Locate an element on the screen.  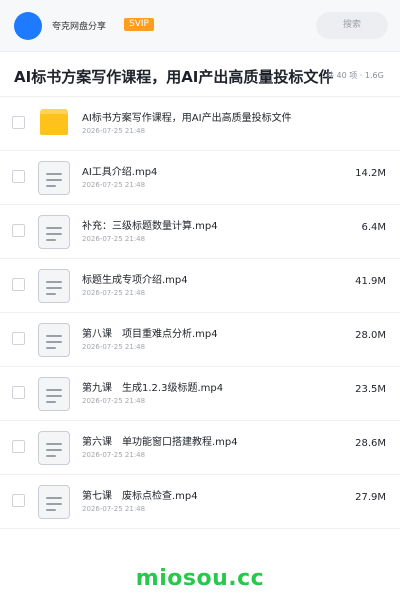
sharer-name: 夸克网盘分享 is located at coordinates (79, 25).